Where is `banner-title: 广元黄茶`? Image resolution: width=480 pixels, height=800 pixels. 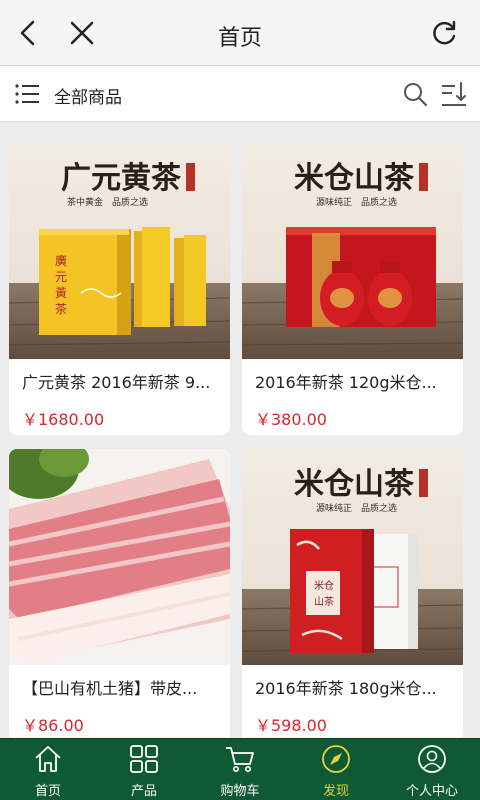 banner-title: 广元黄茶 is located at coordinates (121, 178).